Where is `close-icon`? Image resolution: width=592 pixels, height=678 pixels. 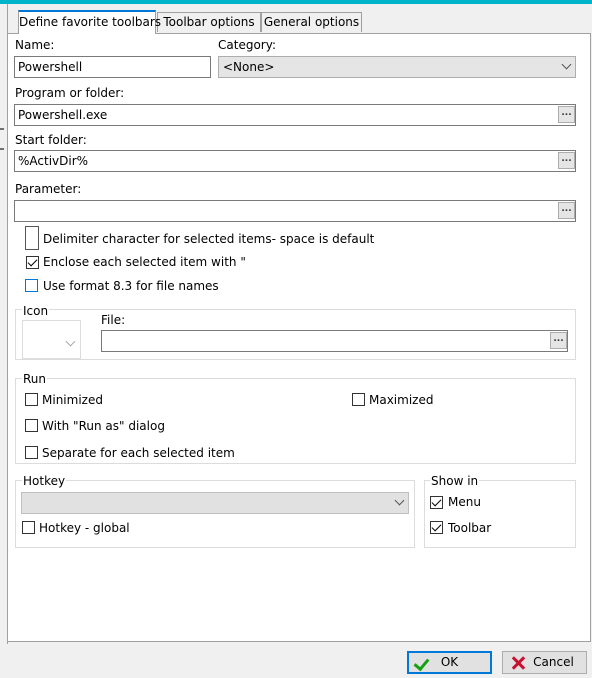
close-icon is located at coordinates (518, 663).